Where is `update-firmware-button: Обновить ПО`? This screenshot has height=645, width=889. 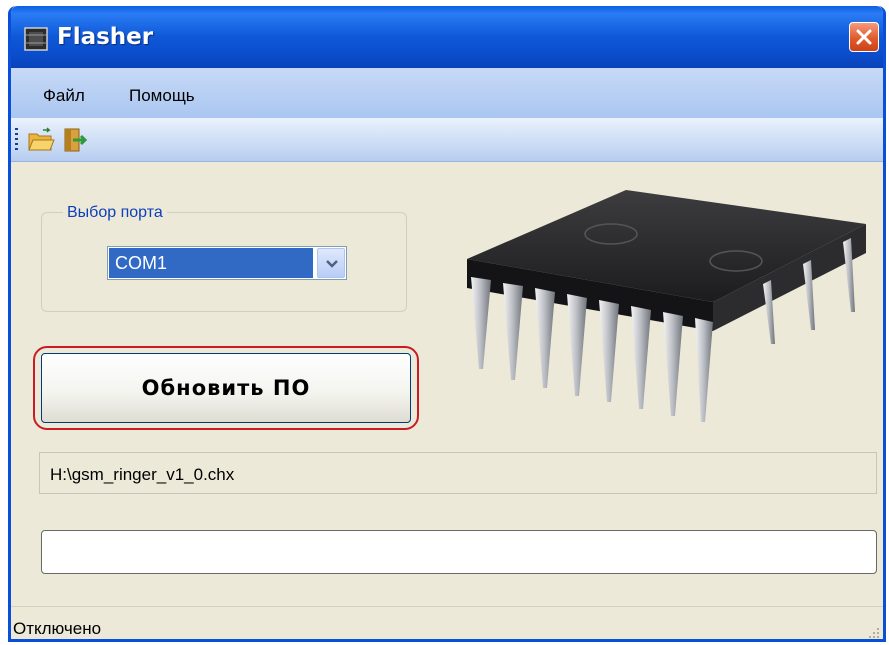 update-firmware-button: Обновить ПО is located at coordinates (226, 388).